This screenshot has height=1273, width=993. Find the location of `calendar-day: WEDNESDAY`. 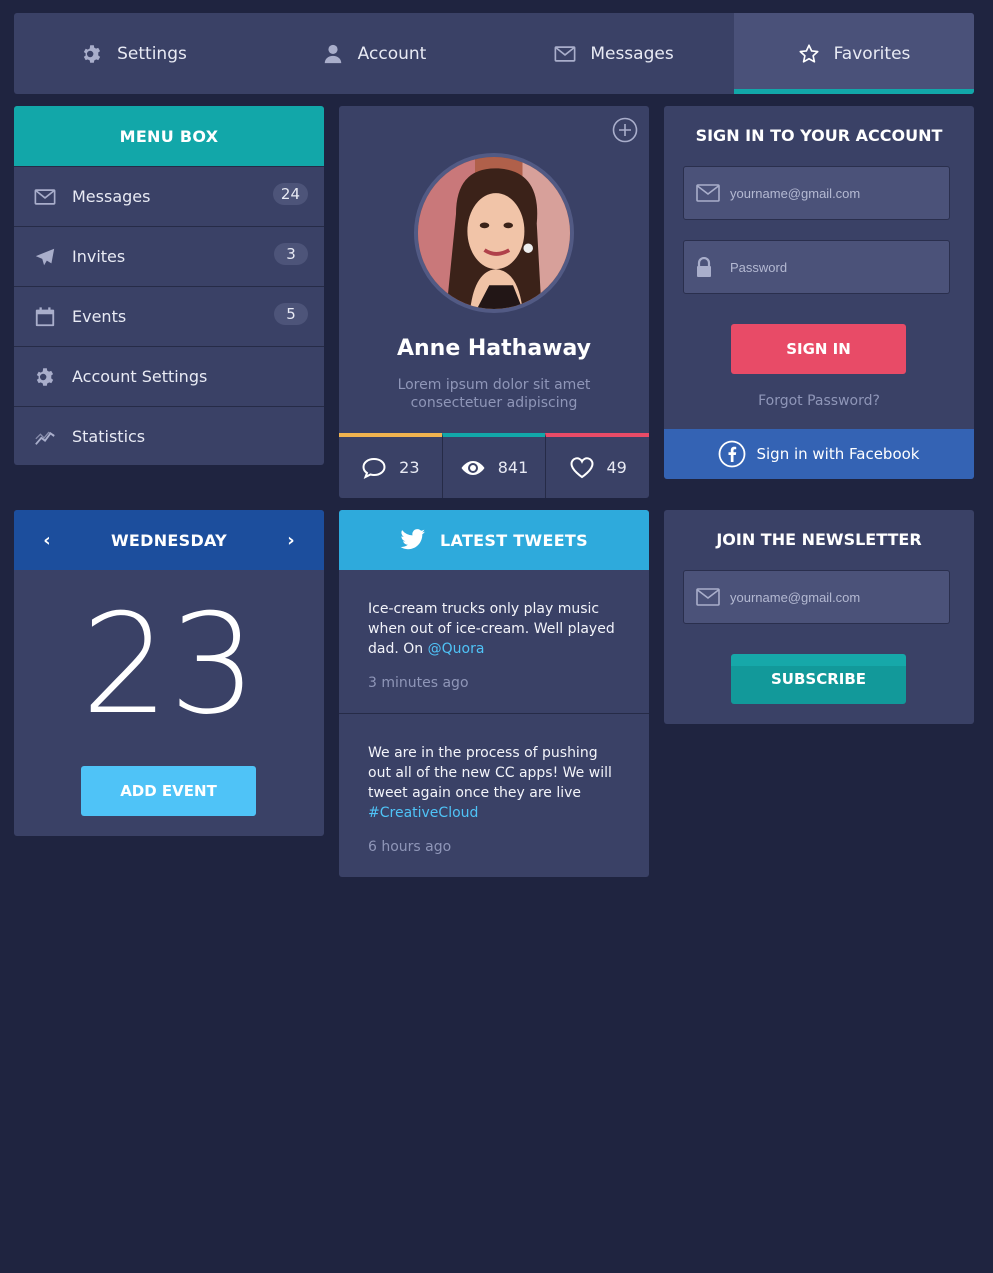

calendar-day: WEDNESDAY is located at coordinates (169, 540).